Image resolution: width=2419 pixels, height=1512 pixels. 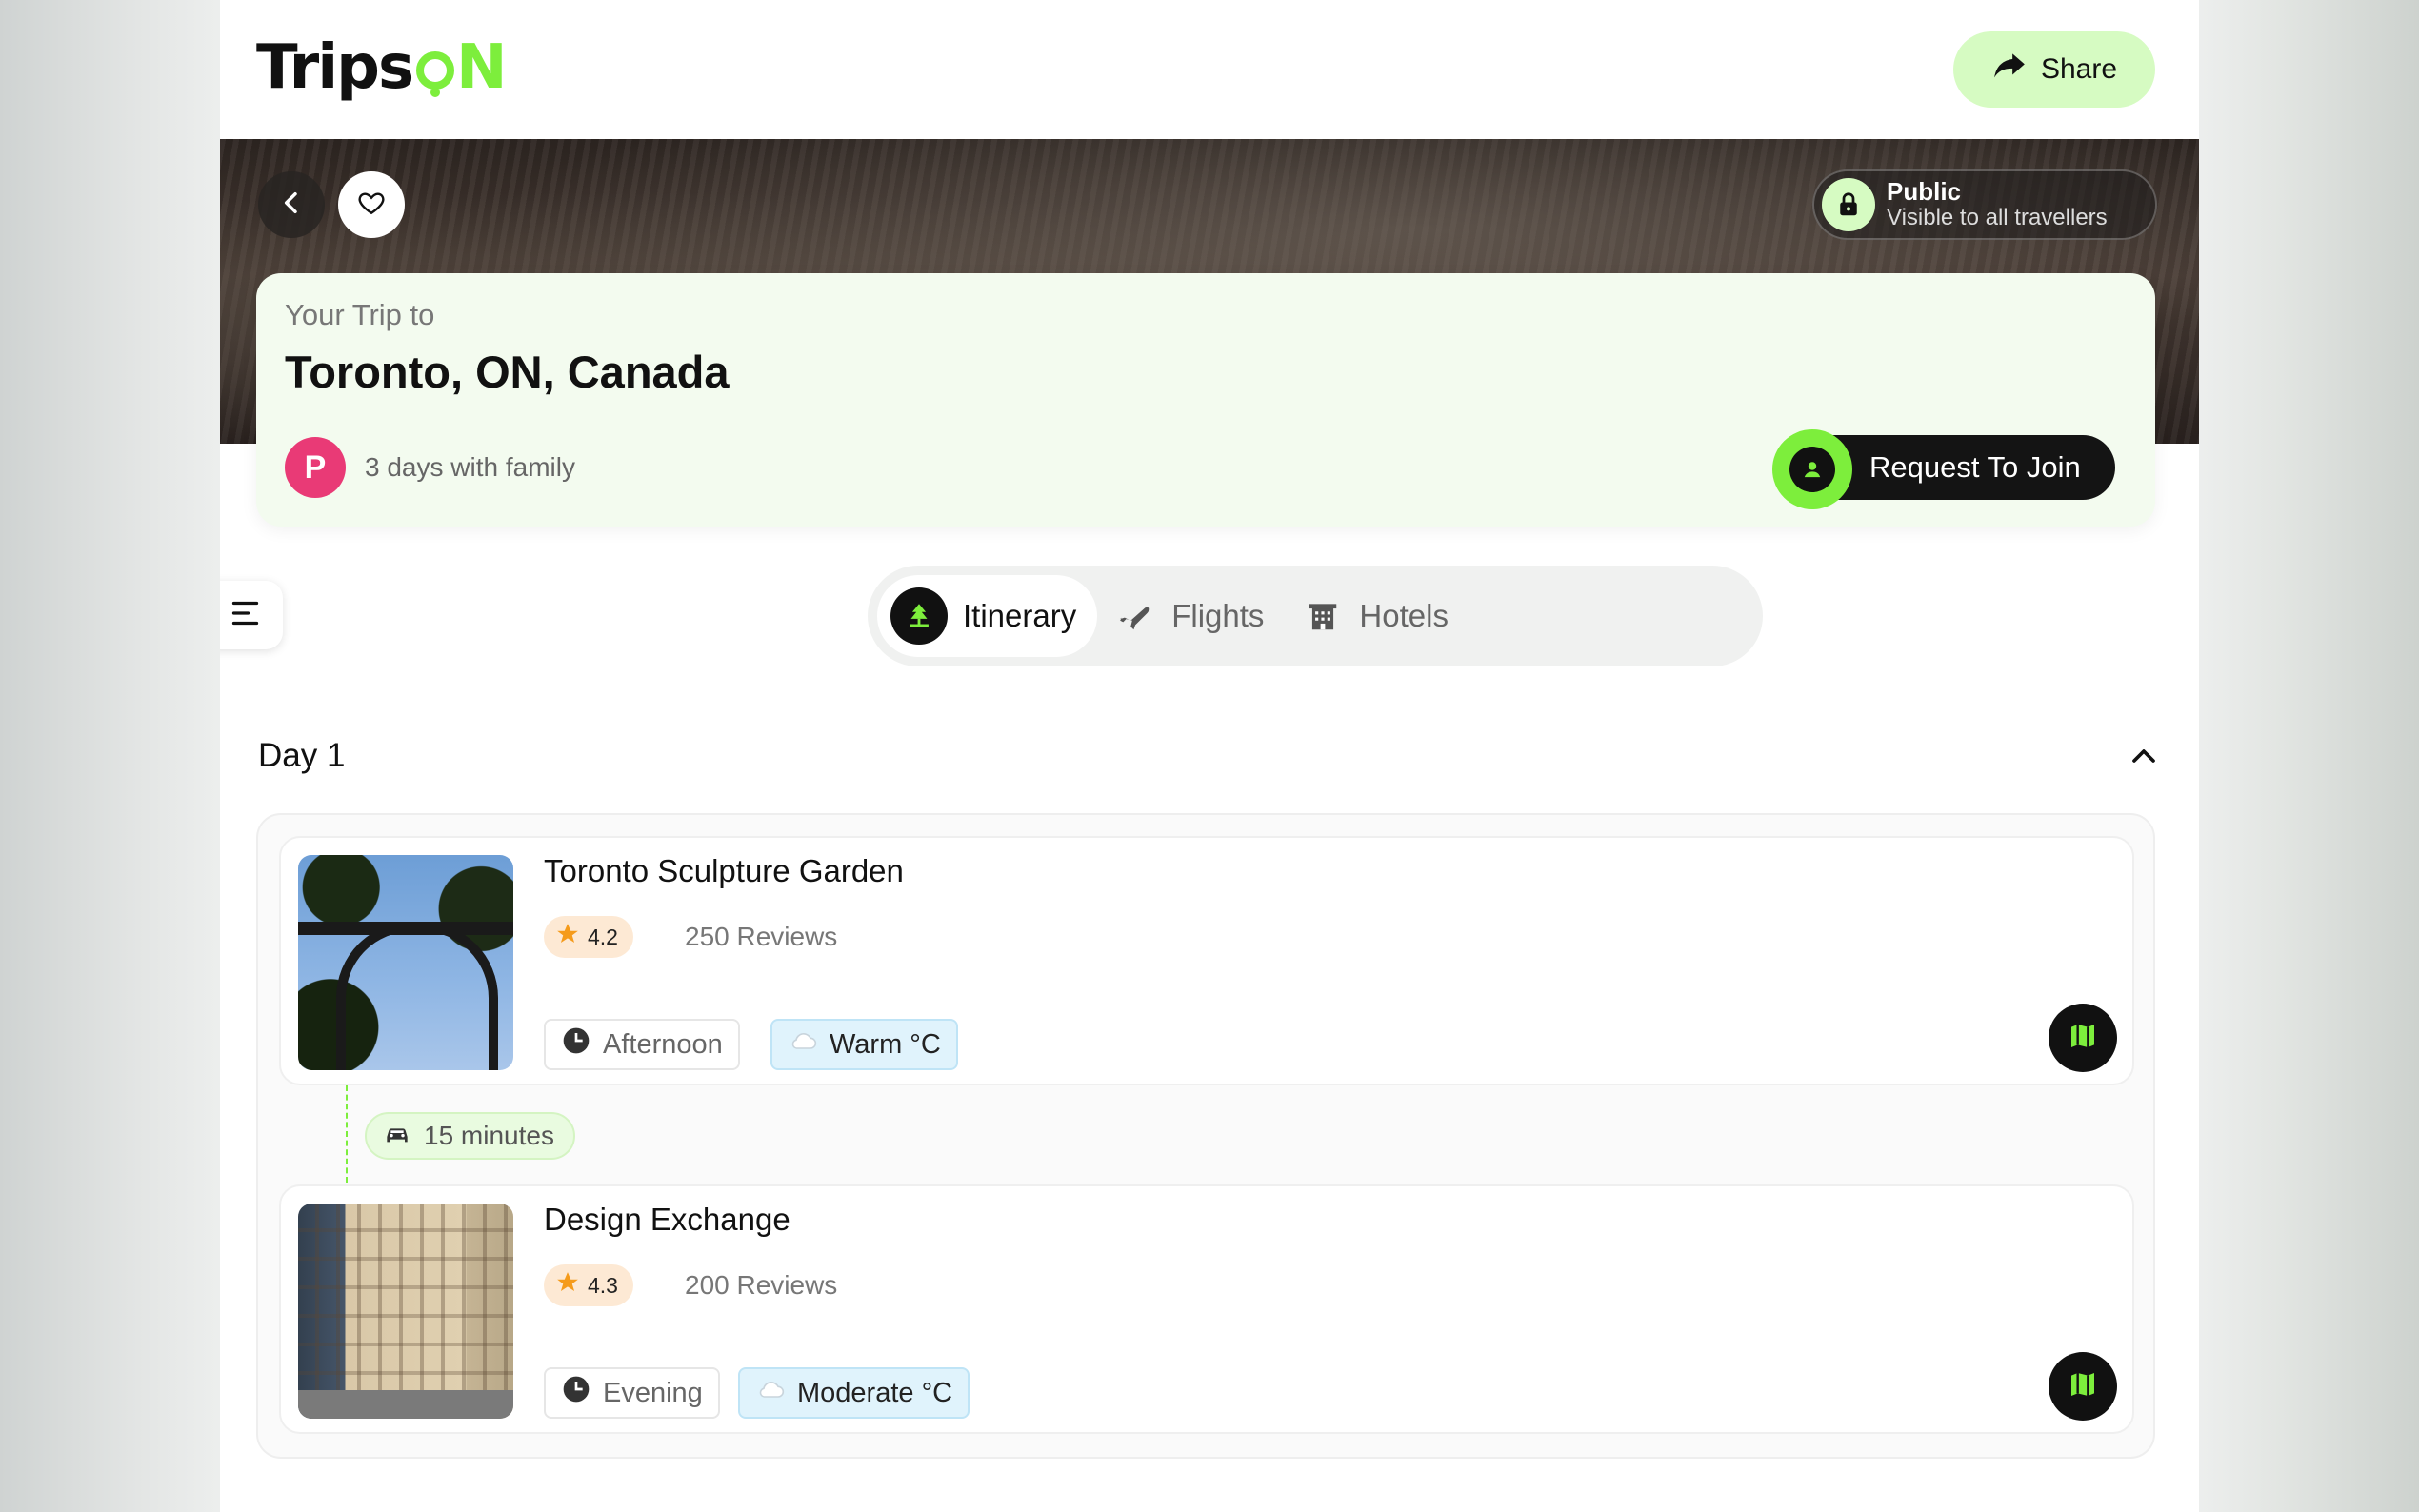 What do you see at coordinates (1812, 469) in the screenshot?
I see `user-add-icon` at bounding box center [1812, 469].